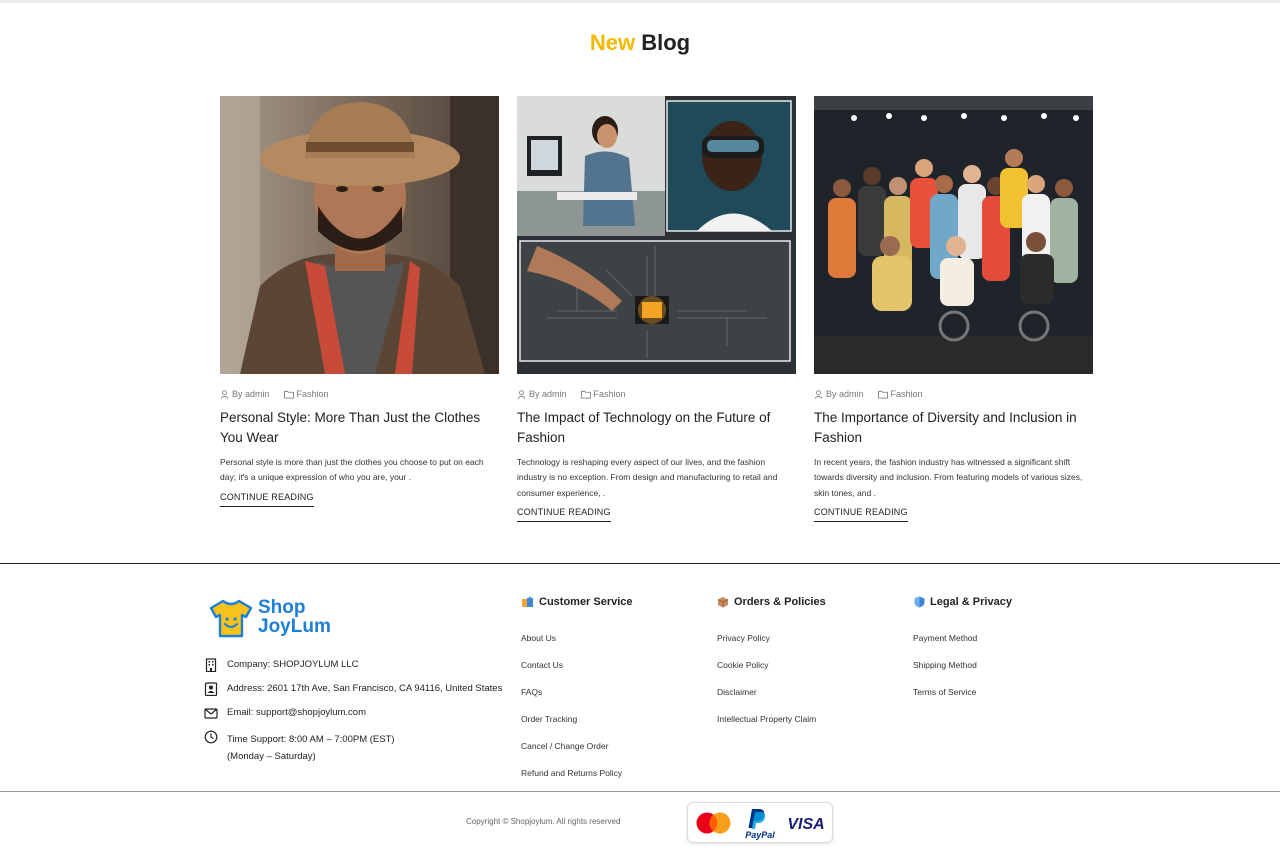 This screenshot has width=1280, height=856. What do you see at coordinates (944, 692) in the screenshot?
I see `footer-link-terms-of-service: Terms of Service` at bounding box center [944, 692].